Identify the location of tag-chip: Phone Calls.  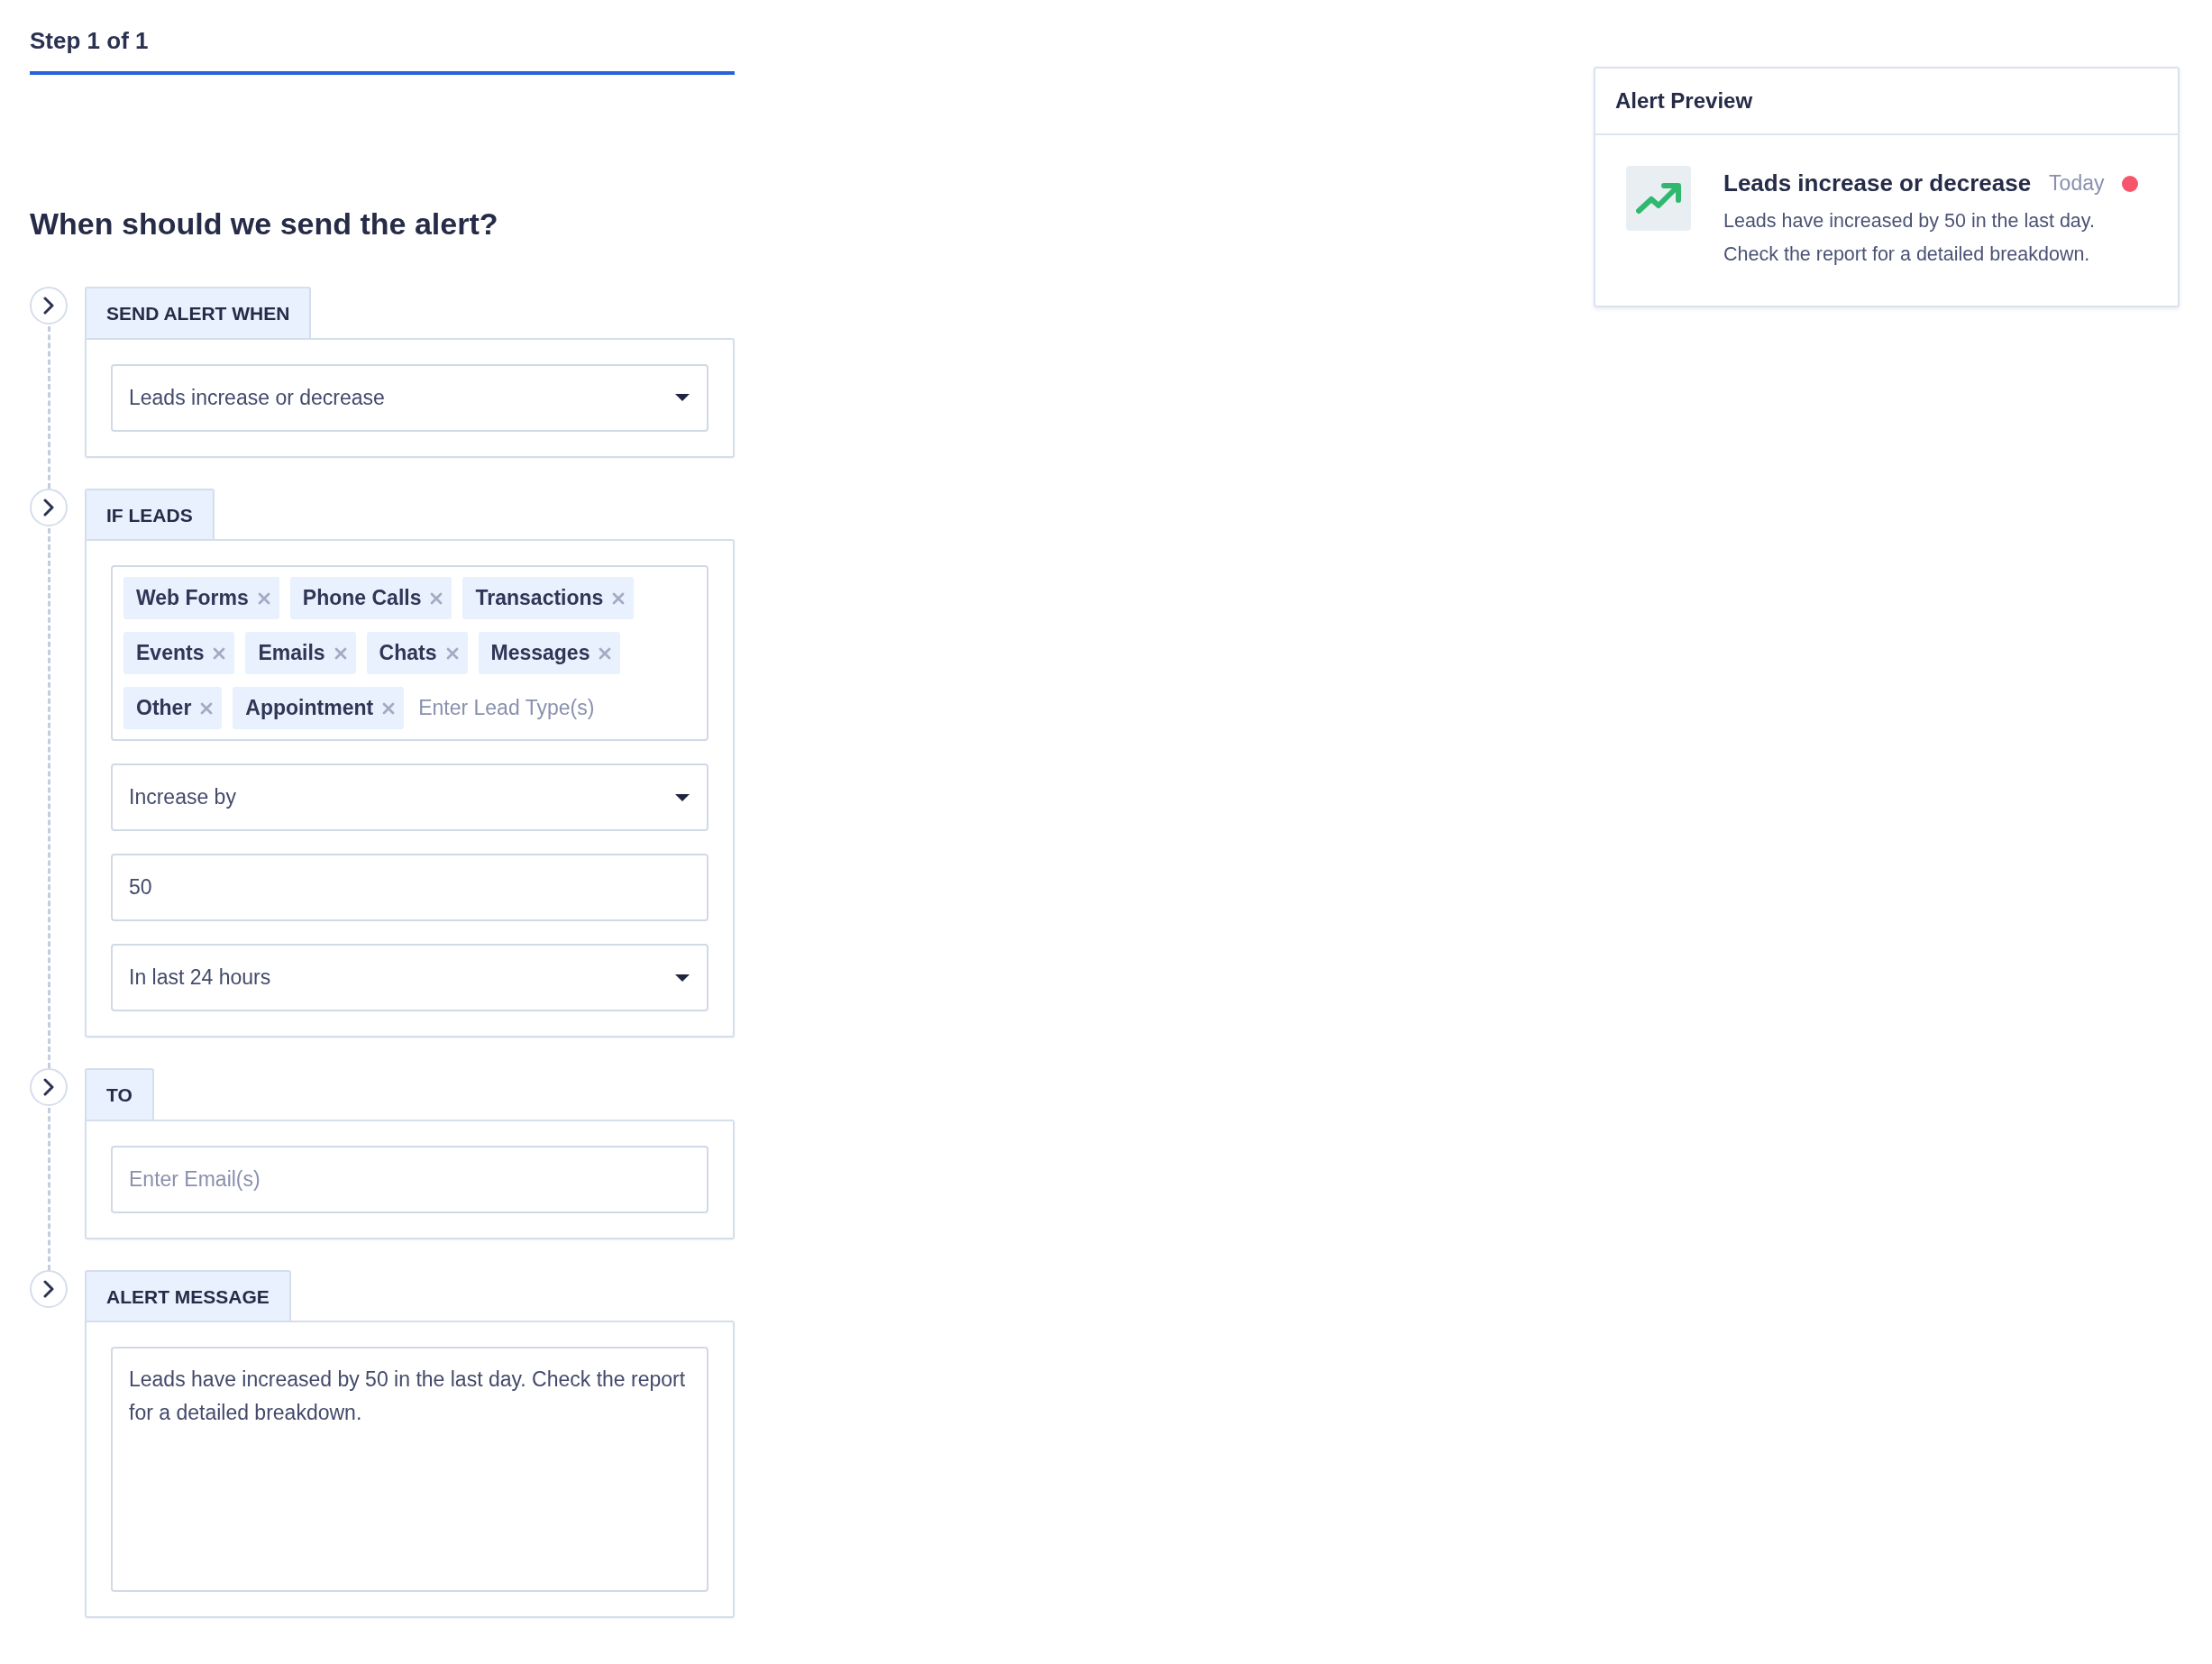
(370, 598).